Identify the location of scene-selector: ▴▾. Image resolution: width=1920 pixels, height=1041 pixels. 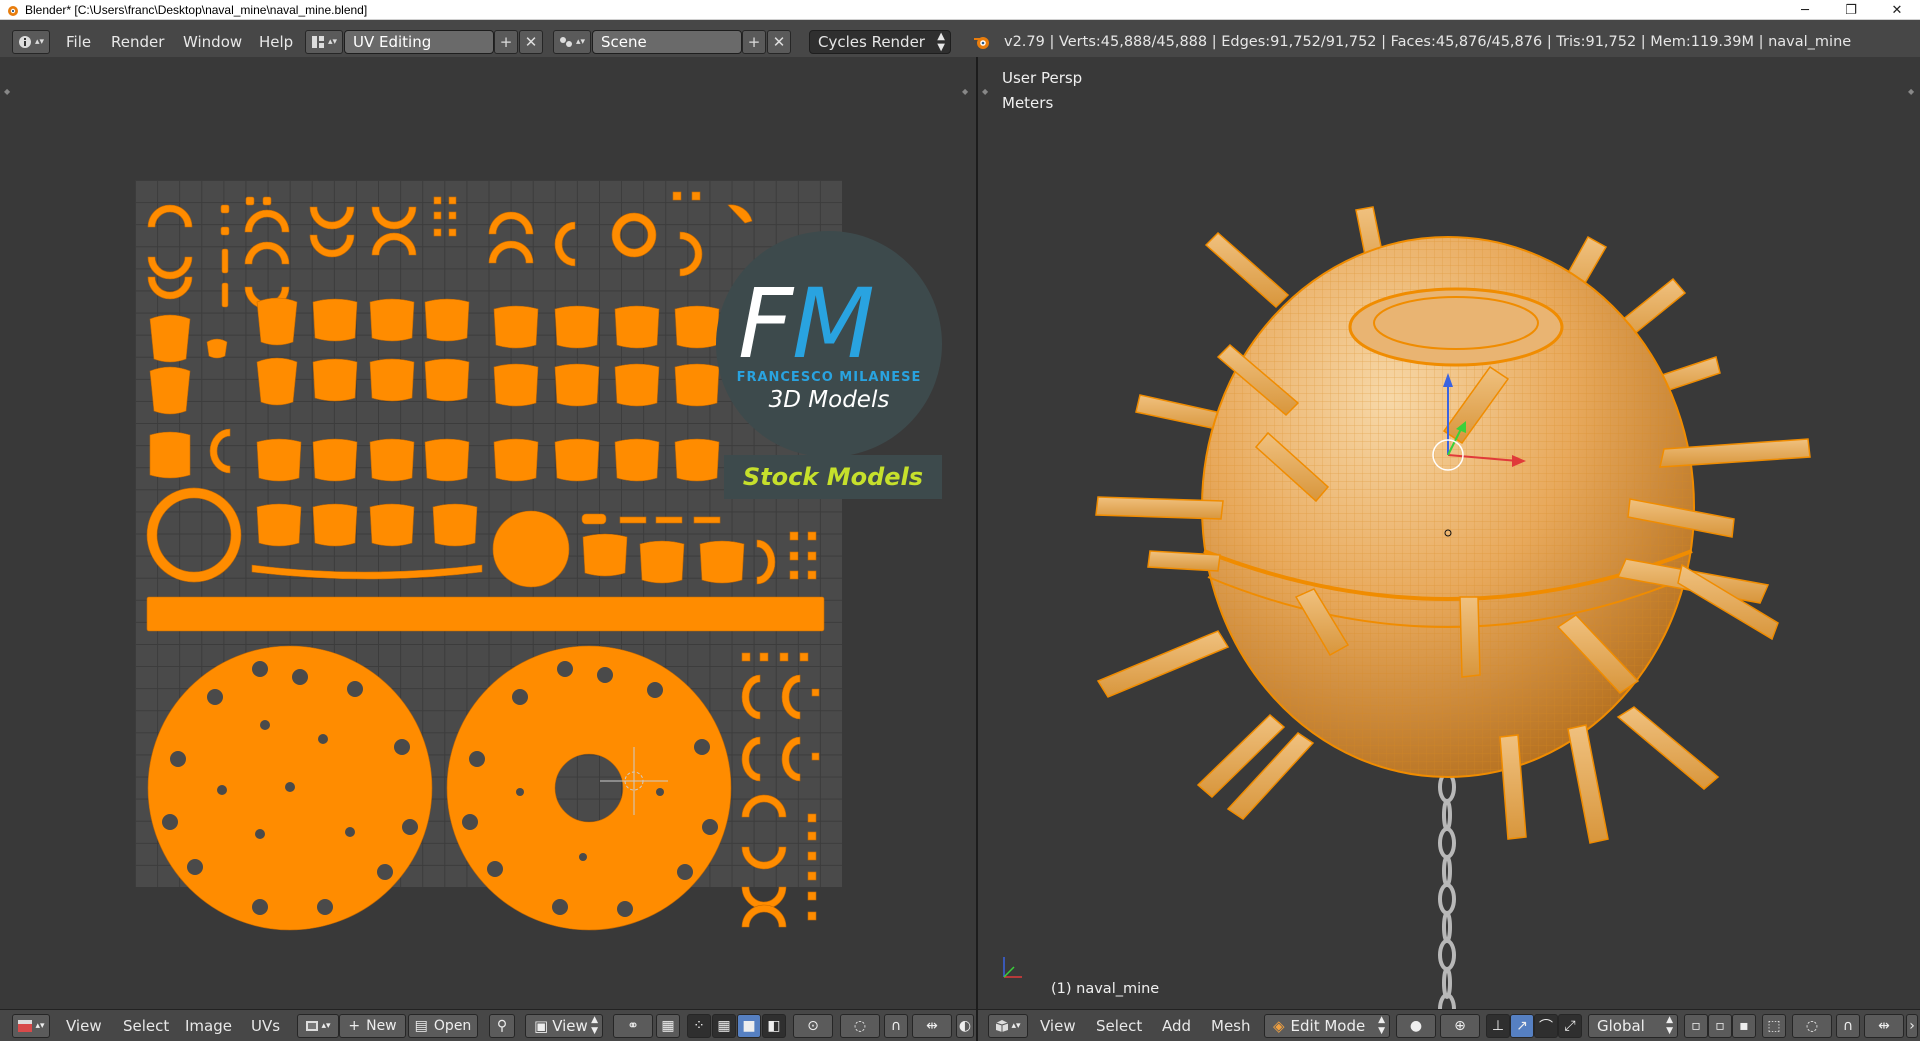
(572, 42).